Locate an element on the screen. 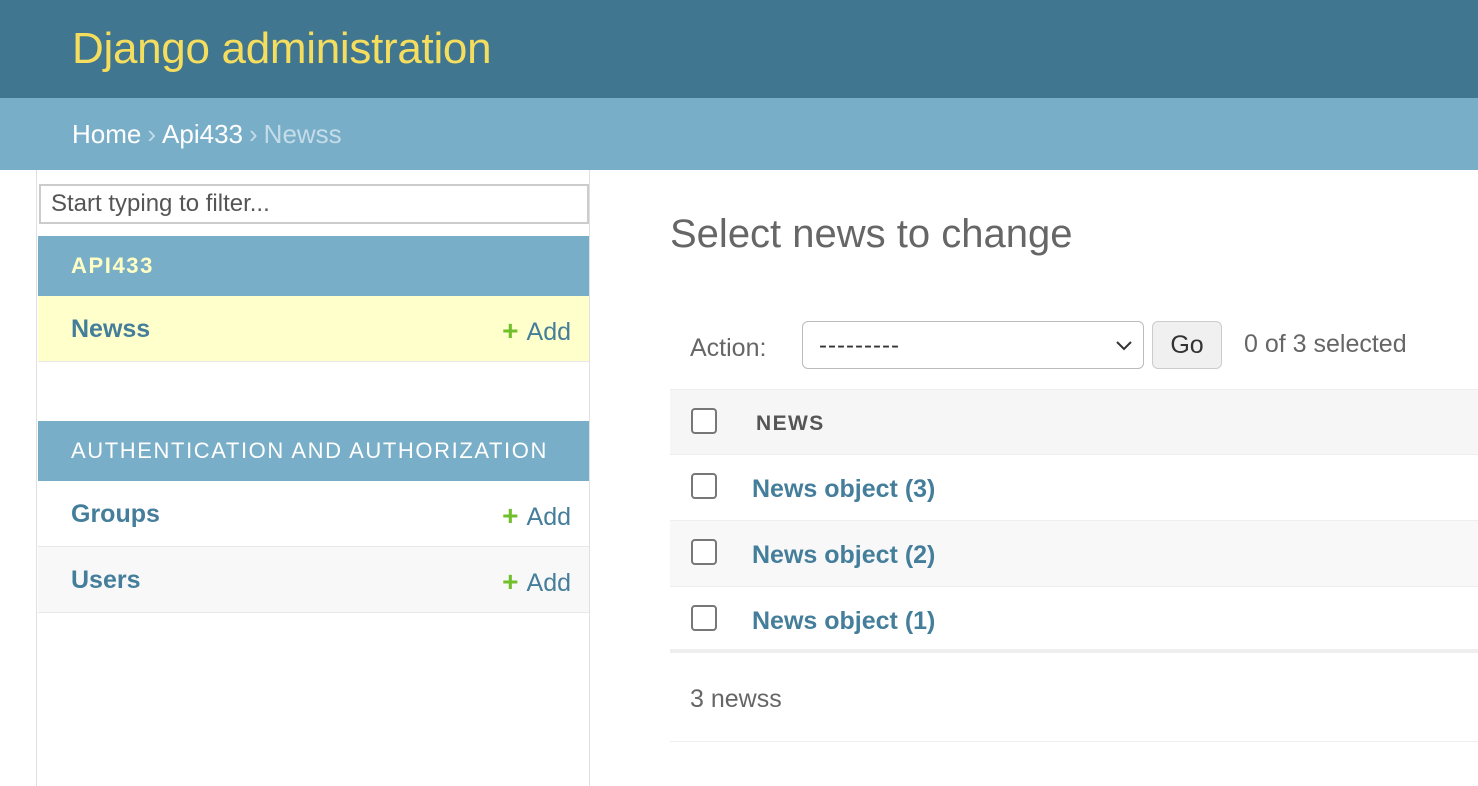 This screenshot has height=786, width=1478. actions-bar: Action: --------- Go 0 of 3 selected is located at coordinates (1074, 350).